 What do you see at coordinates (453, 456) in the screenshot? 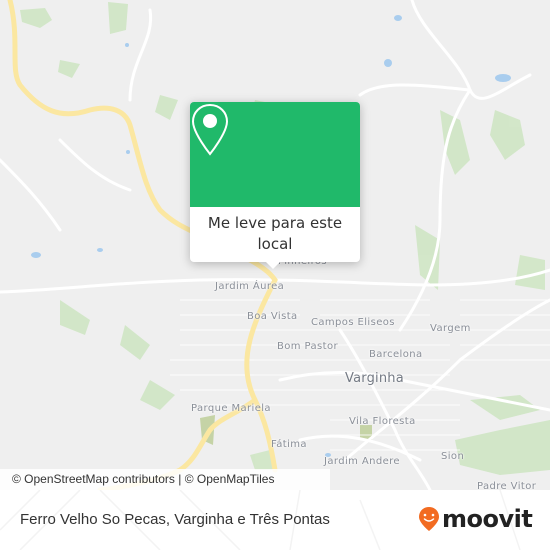
I see `label-sion: Sion` at bounding box center [453, 456].